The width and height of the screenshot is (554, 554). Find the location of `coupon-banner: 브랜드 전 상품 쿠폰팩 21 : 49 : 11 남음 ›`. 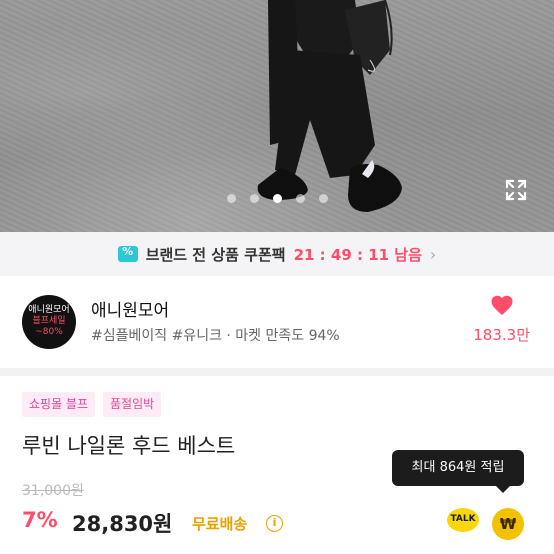

coupon-banner: 브랜드 전 상품 쿠폰팩 21 : 49 : 11 남음 › is located at coordinates (277, 254).